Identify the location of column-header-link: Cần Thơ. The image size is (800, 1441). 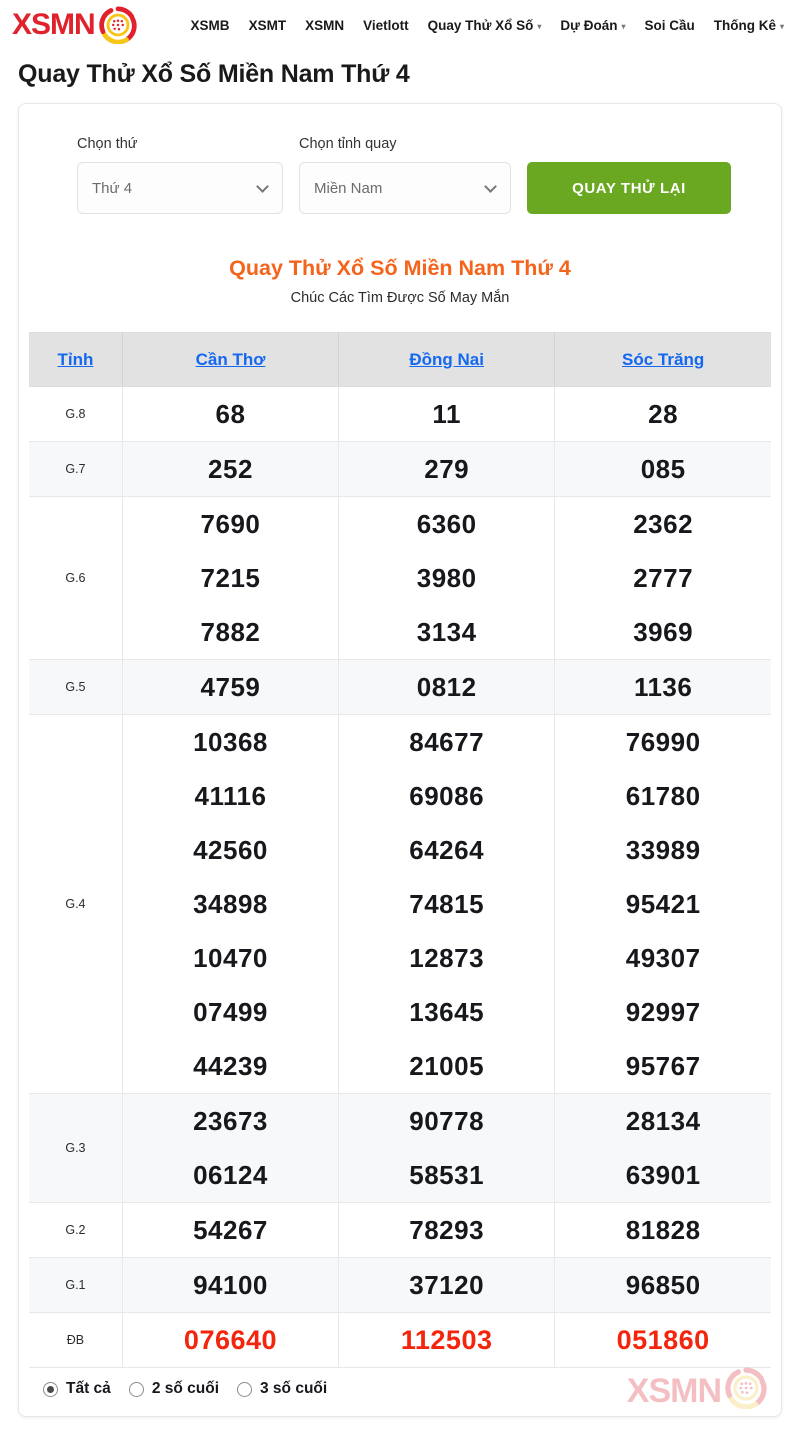
(231, 359).